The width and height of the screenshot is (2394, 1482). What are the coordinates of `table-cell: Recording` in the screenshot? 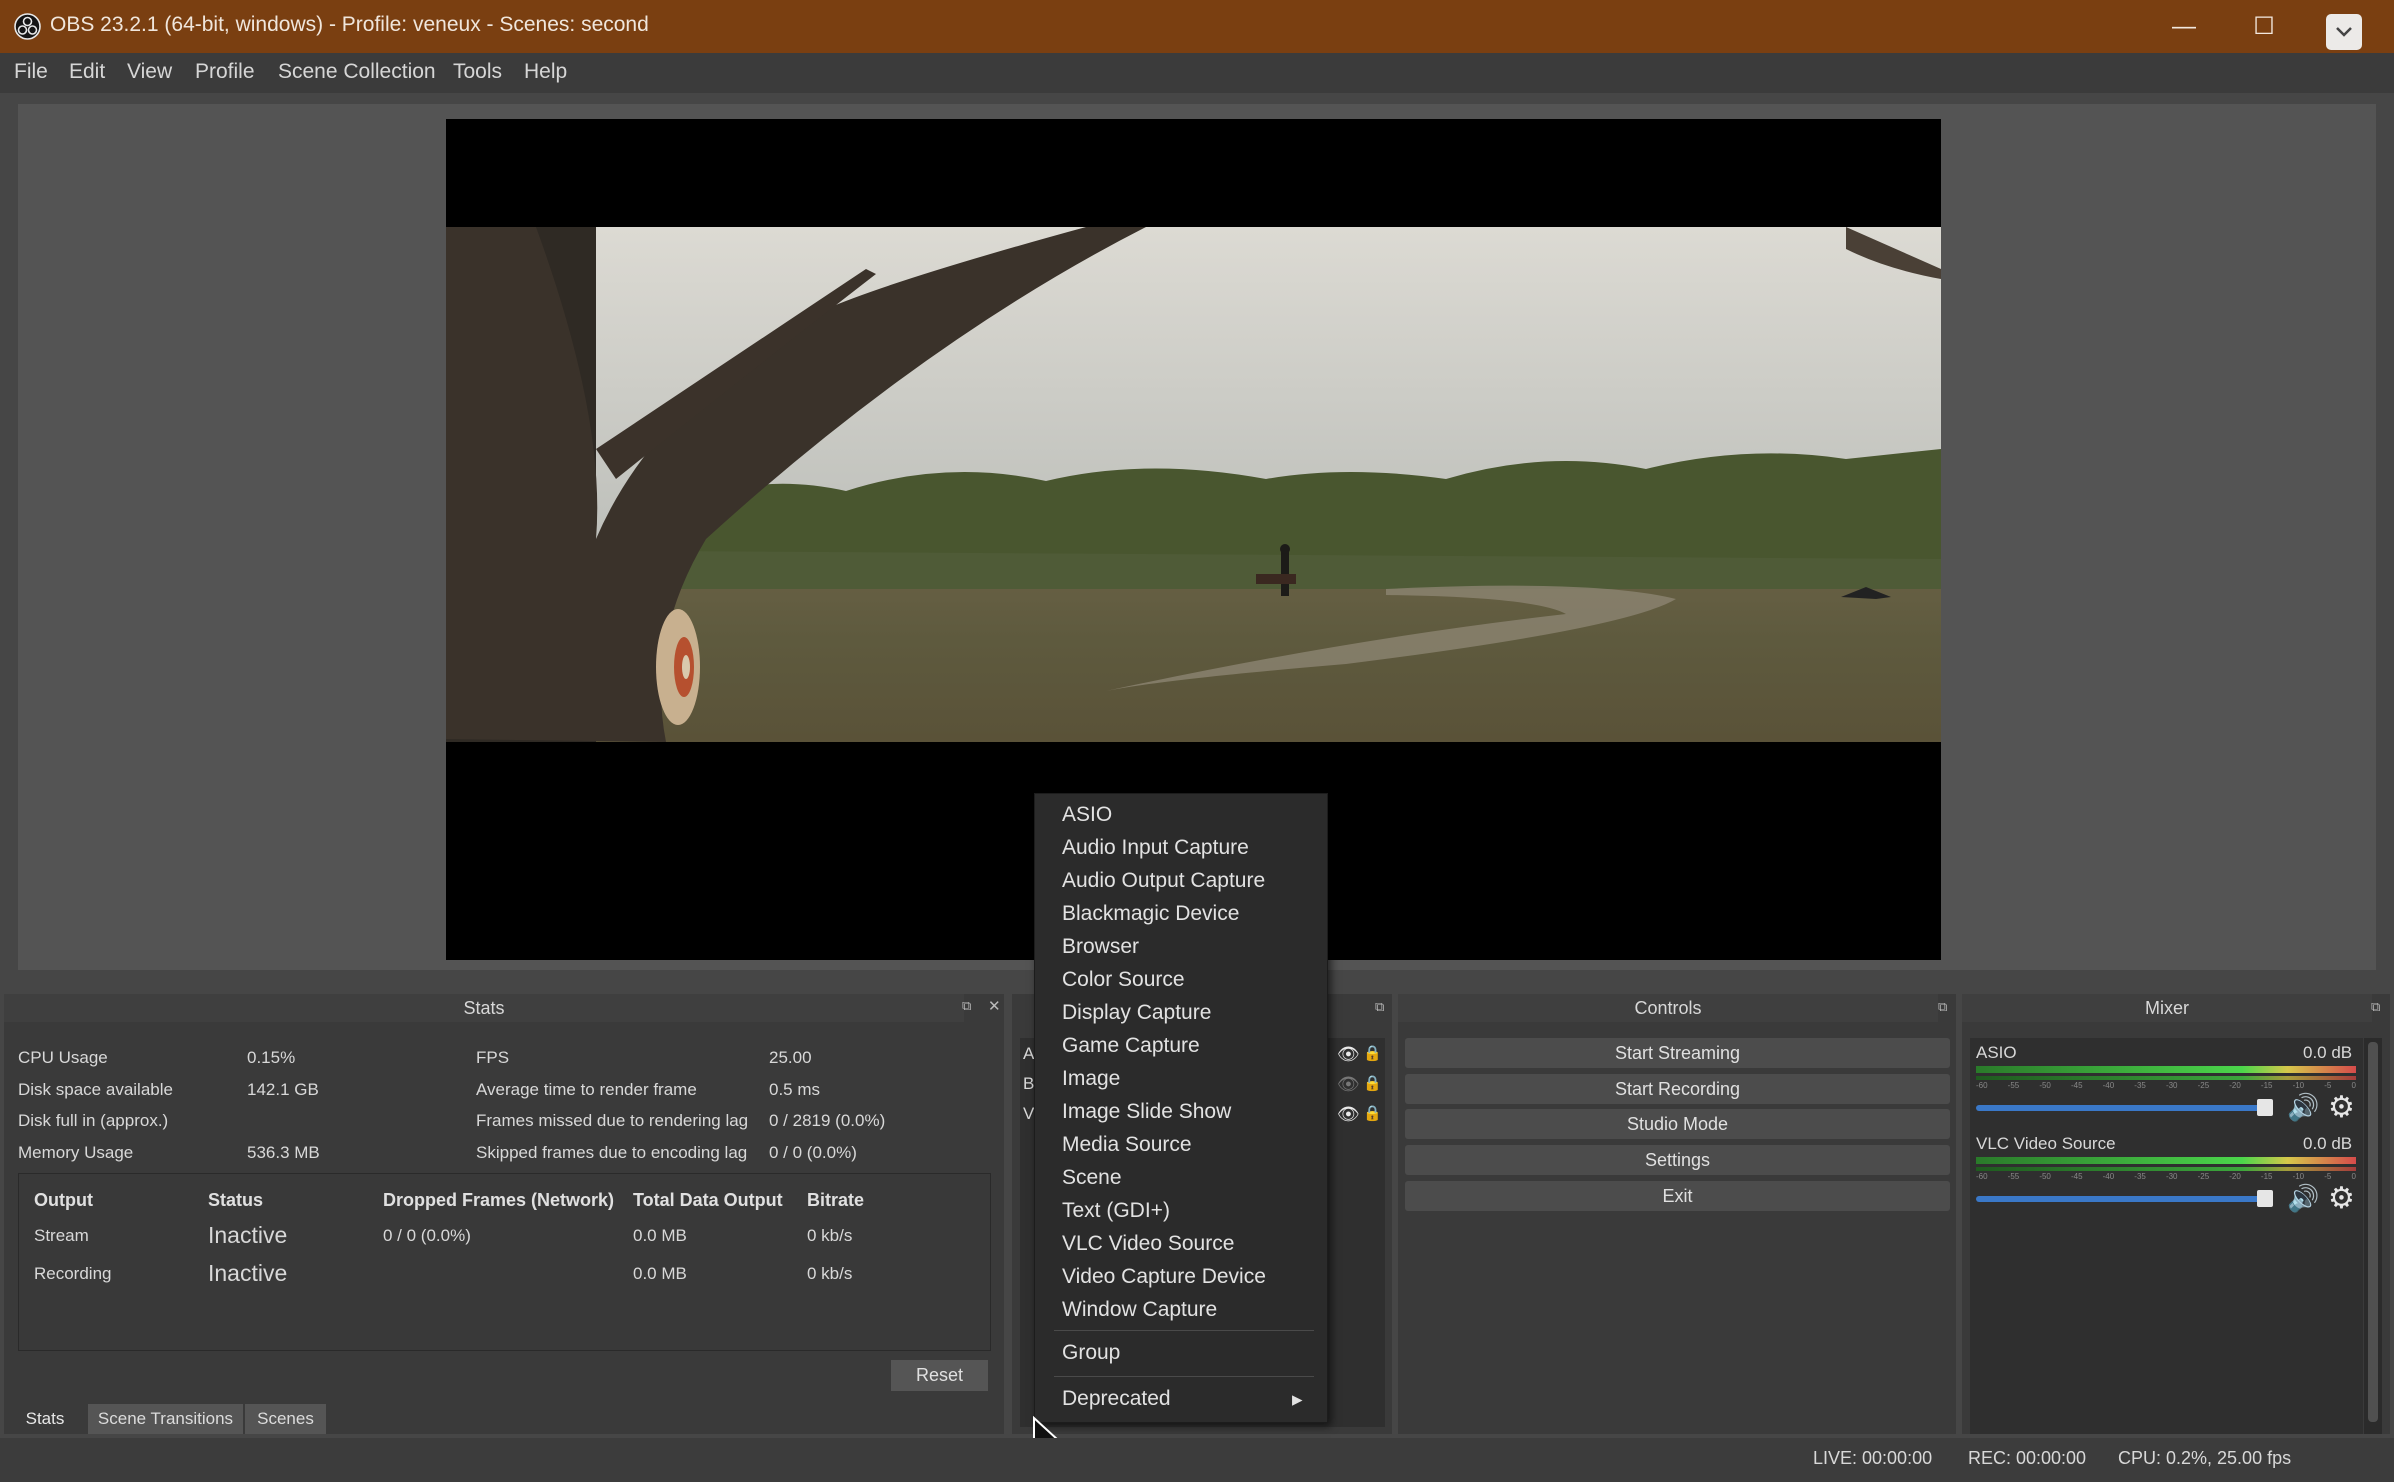 It's located at (73, 1273).